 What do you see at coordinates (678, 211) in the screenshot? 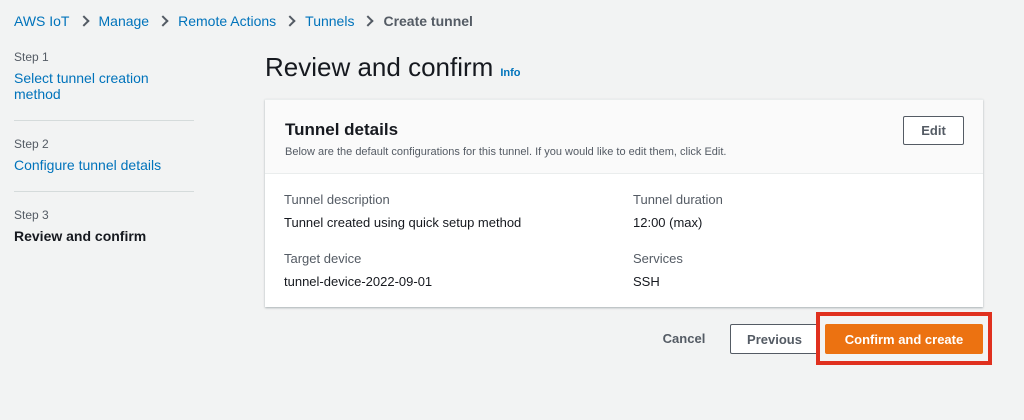
I see `field-tunnel-duration: Tunnel duration 12:00 (max)` at bounding box center [678, 211].